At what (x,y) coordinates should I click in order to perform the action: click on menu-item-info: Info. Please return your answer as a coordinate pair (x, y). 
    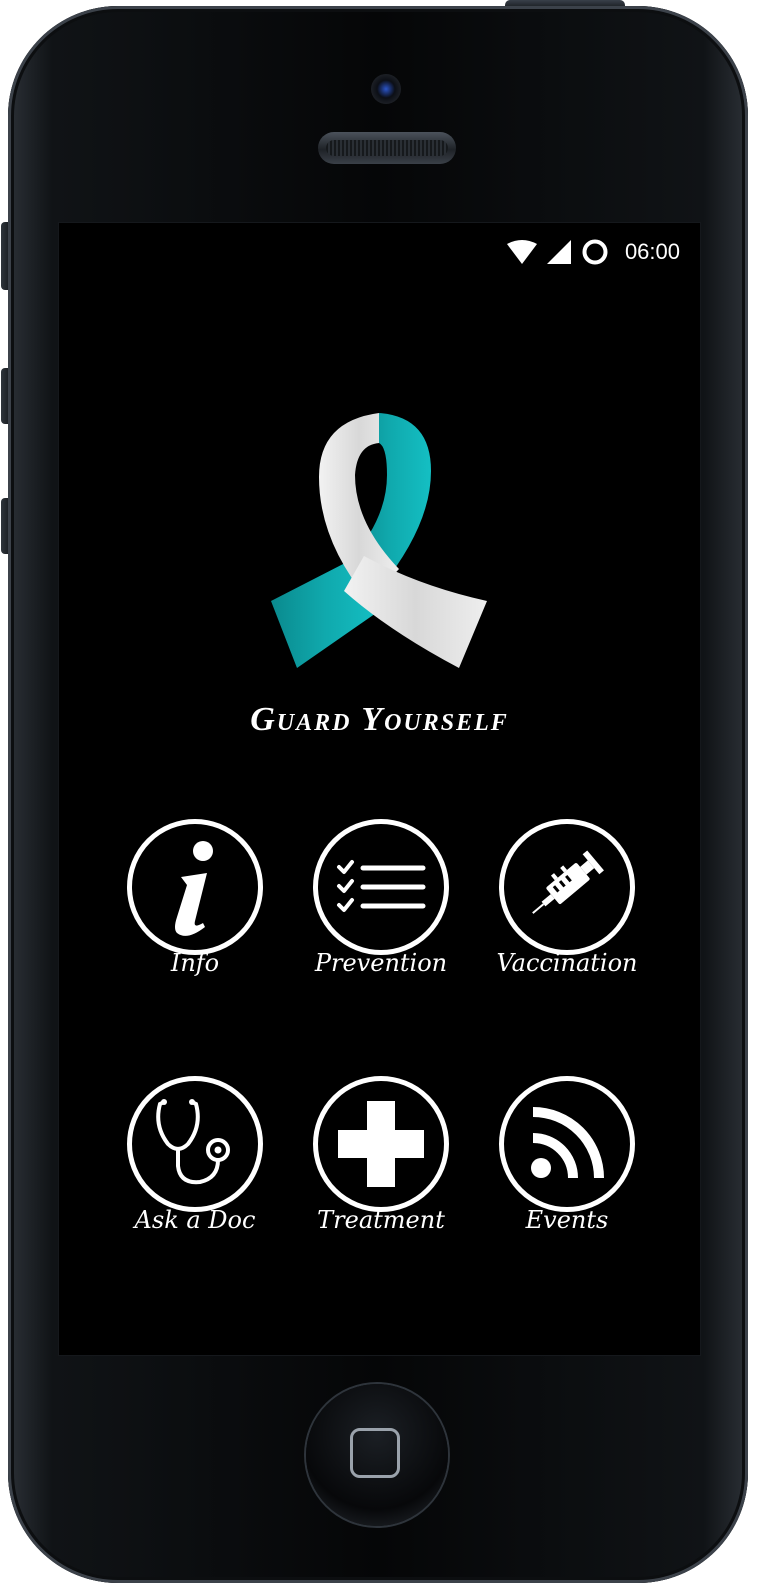
    Looking at the image, I should click on (194, 909).